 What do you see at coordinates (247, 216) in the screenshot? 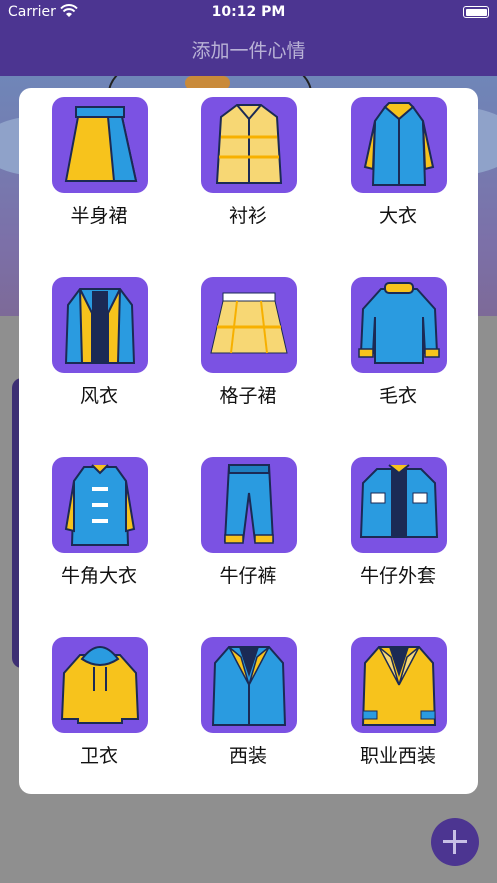
I see `clothes-item-label: 衬衫` at bounding box center [247, 216].